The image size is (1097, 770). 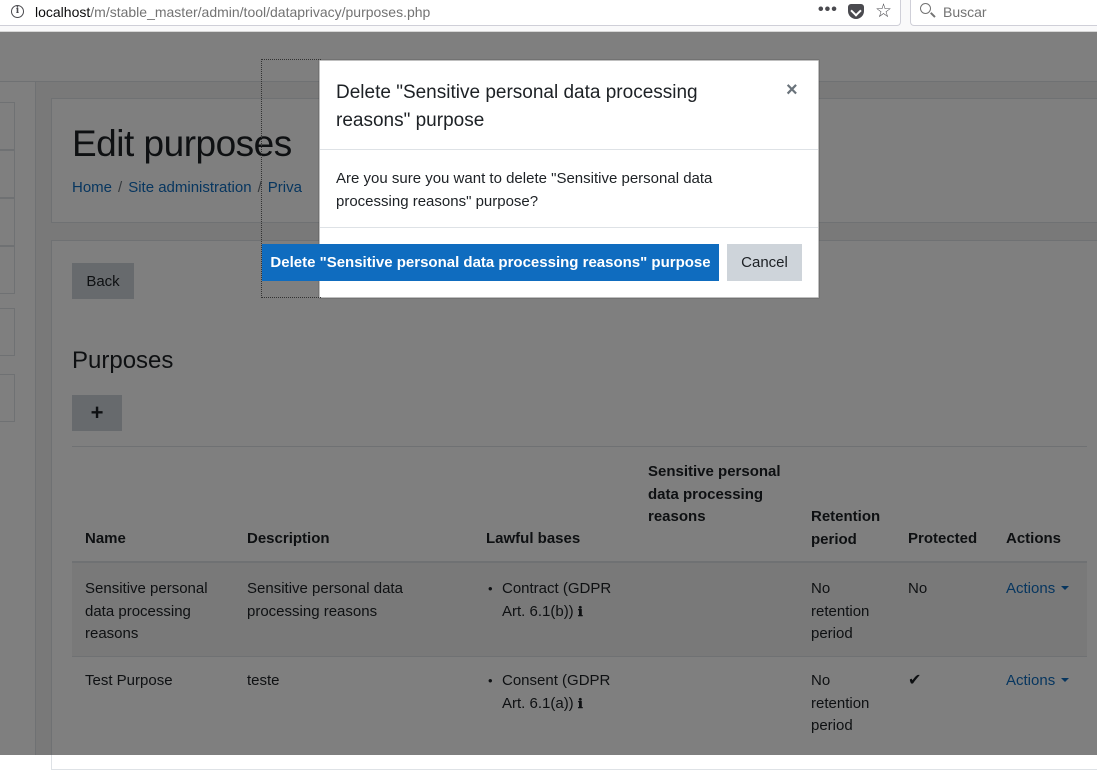 I want to click on more-actions-icon: •••, so click(x=828, y=10).